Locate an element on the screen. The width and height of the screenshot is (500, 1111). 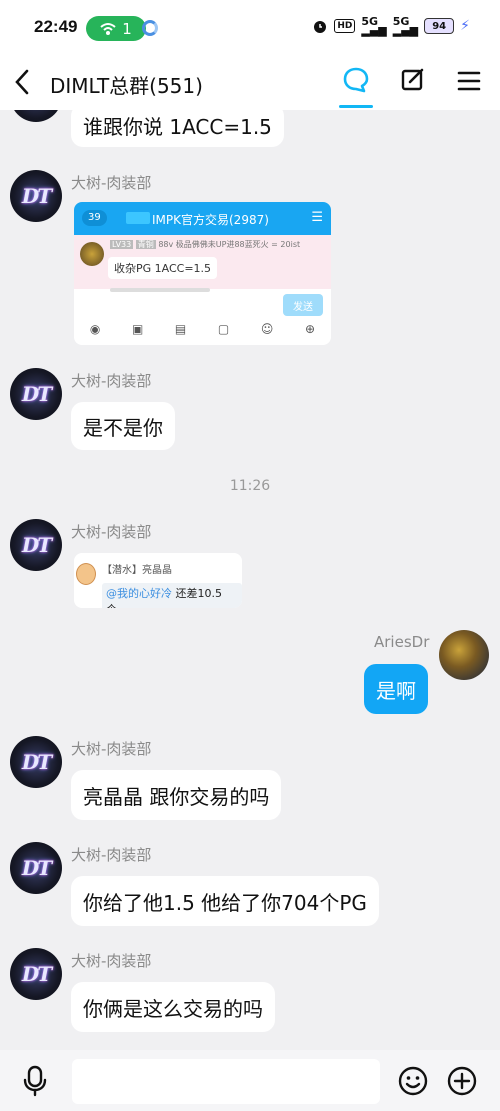
quote-avatar is located at coordinates (86, 574).